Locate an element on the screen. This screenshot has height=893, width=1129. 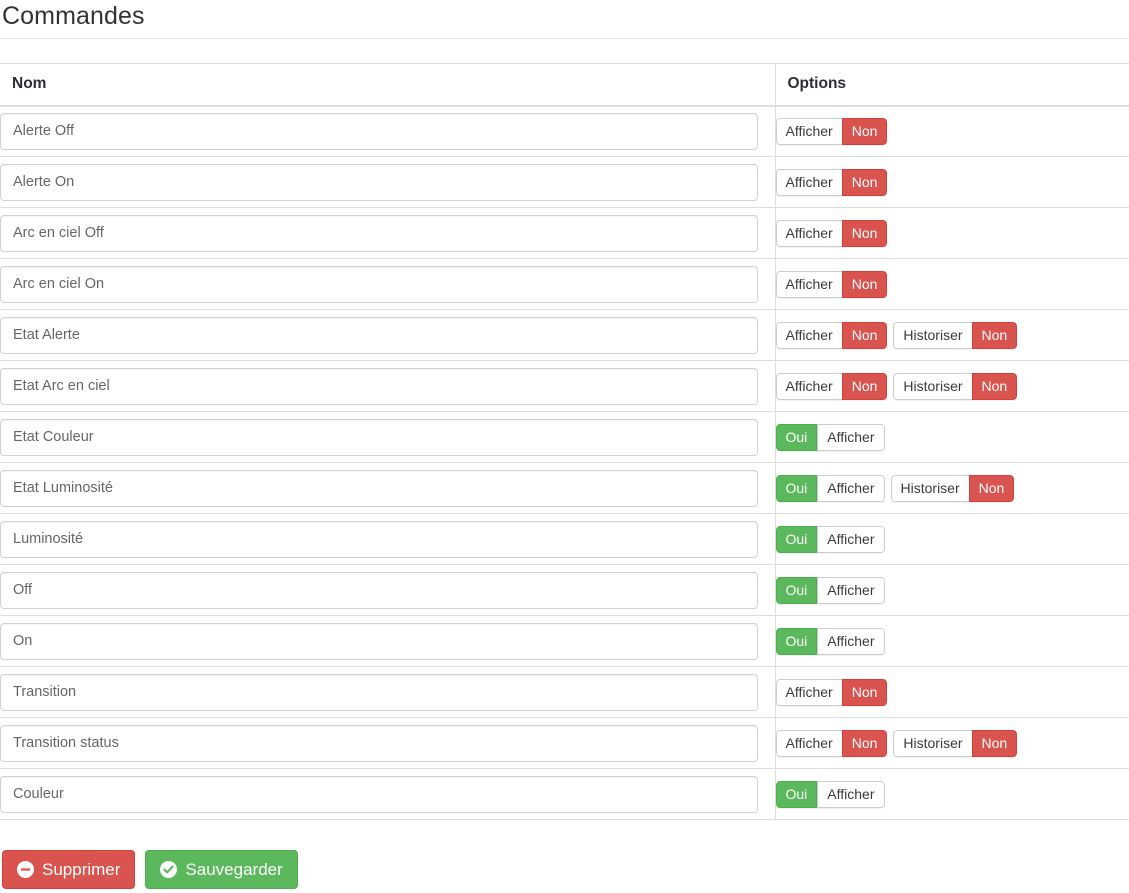
save-button: Sauvegarder is located at coordinates (221, 869).